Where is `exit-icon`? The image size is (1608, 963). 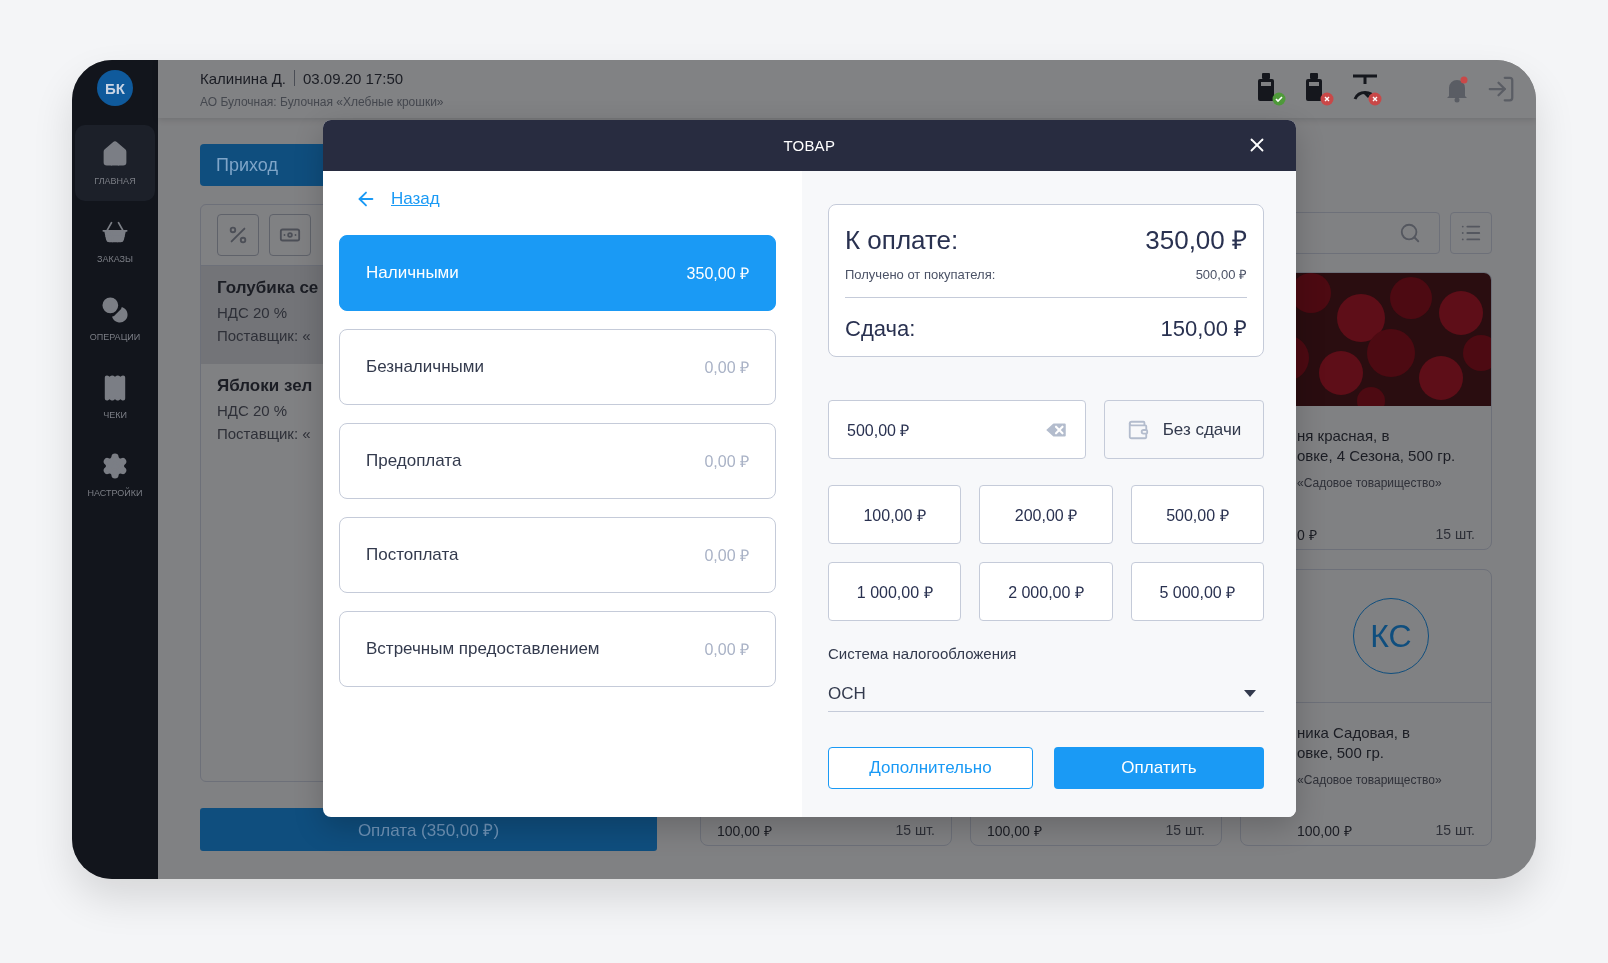
exit-icon is located at coordinates (1501, 89).